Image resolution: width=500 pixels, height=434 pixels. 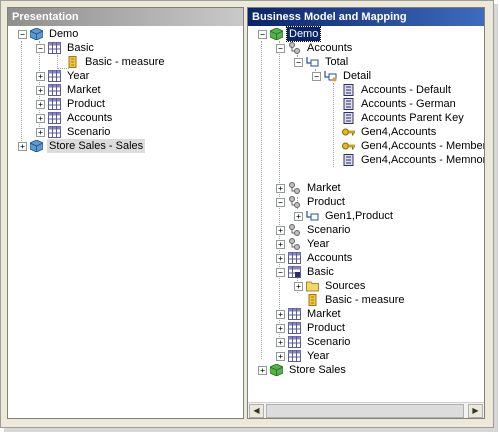 What do you see at coordinates (309, 188) in the screenshot?
I see `tree-node-market-dimension: + Market` at bounding box center [309, 188].